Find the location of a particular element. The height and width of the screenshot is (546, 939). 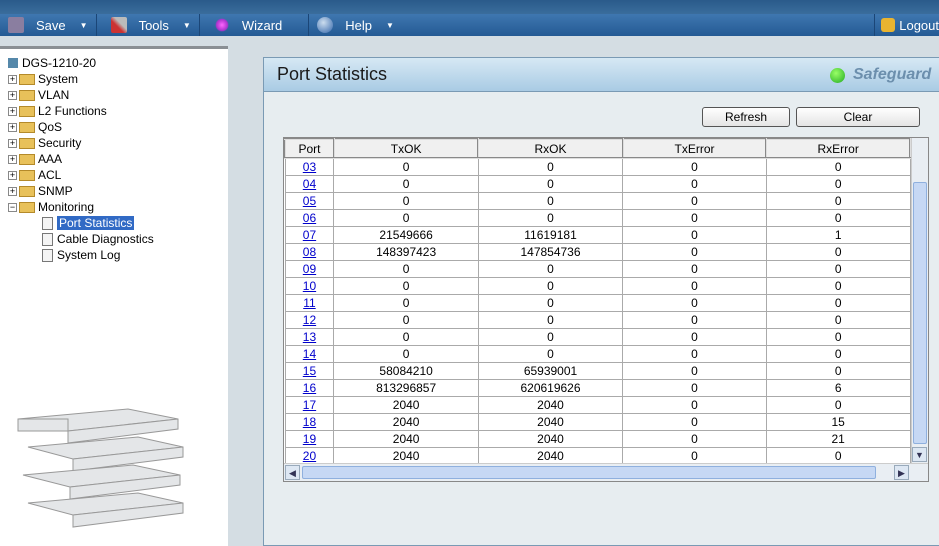

port-link: 05 is located at coordinates (309, 201).